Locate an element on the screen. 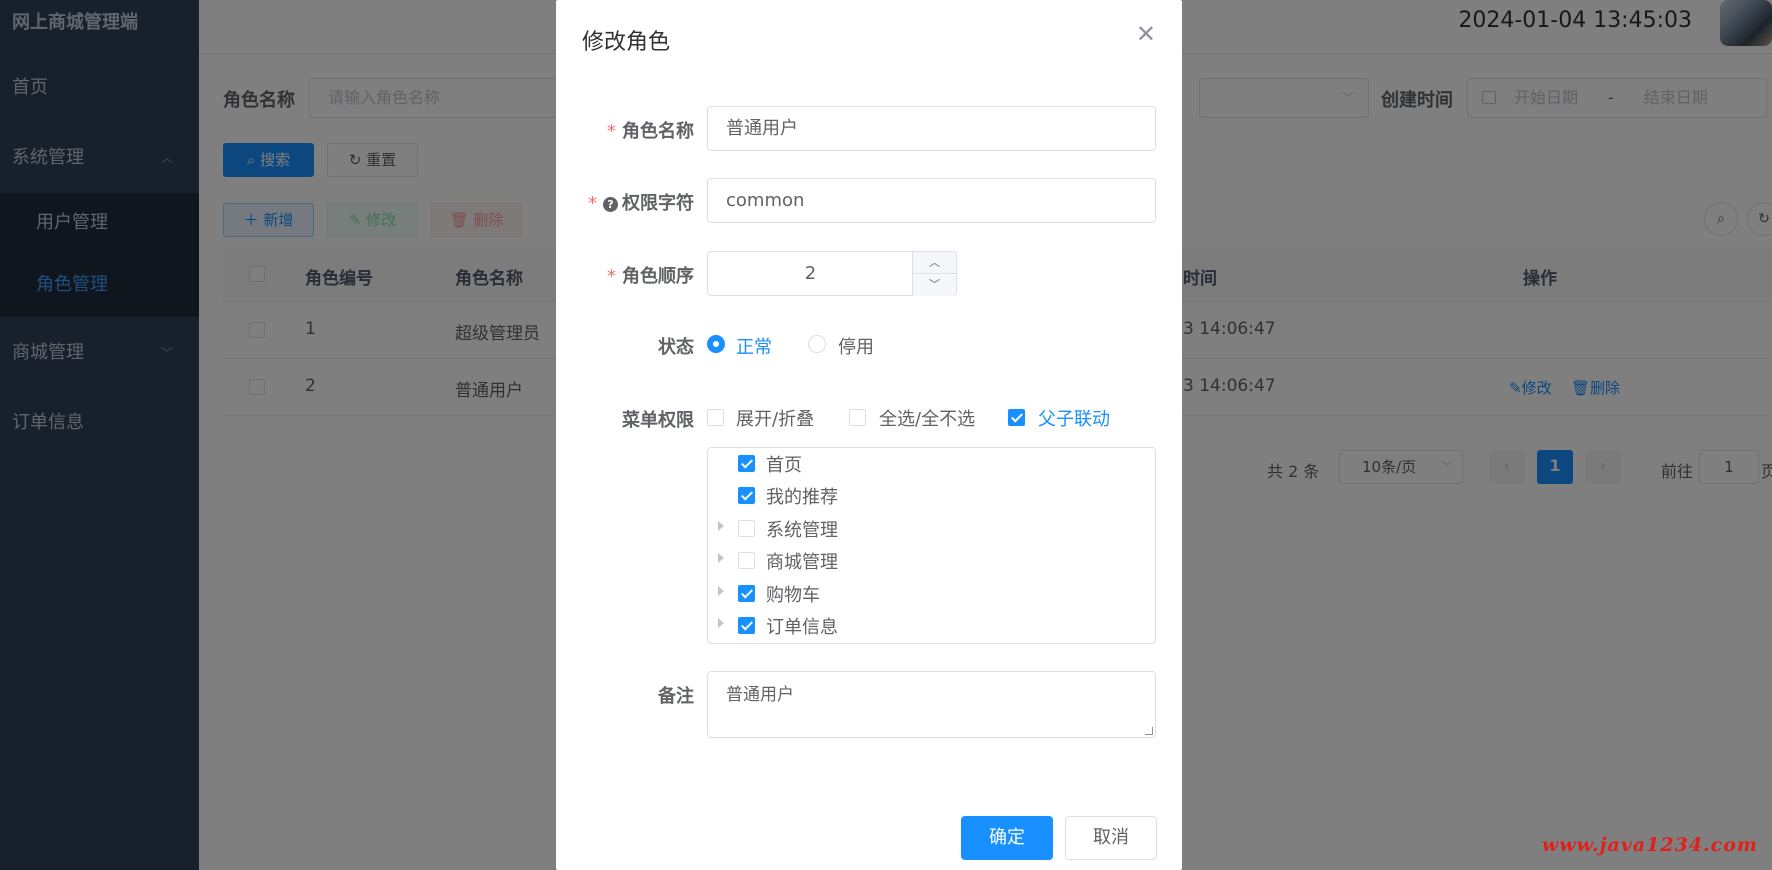  expand-collapse-checkbox is located at coordinates (715, 417).